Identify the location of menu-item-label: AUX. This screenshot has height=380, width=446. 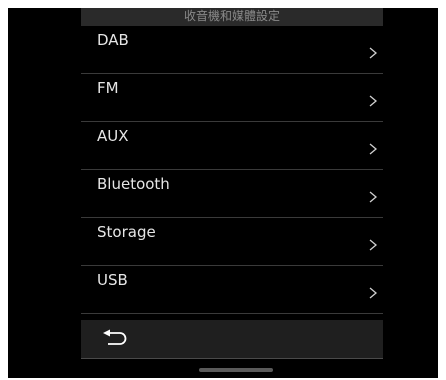
(113, 136).